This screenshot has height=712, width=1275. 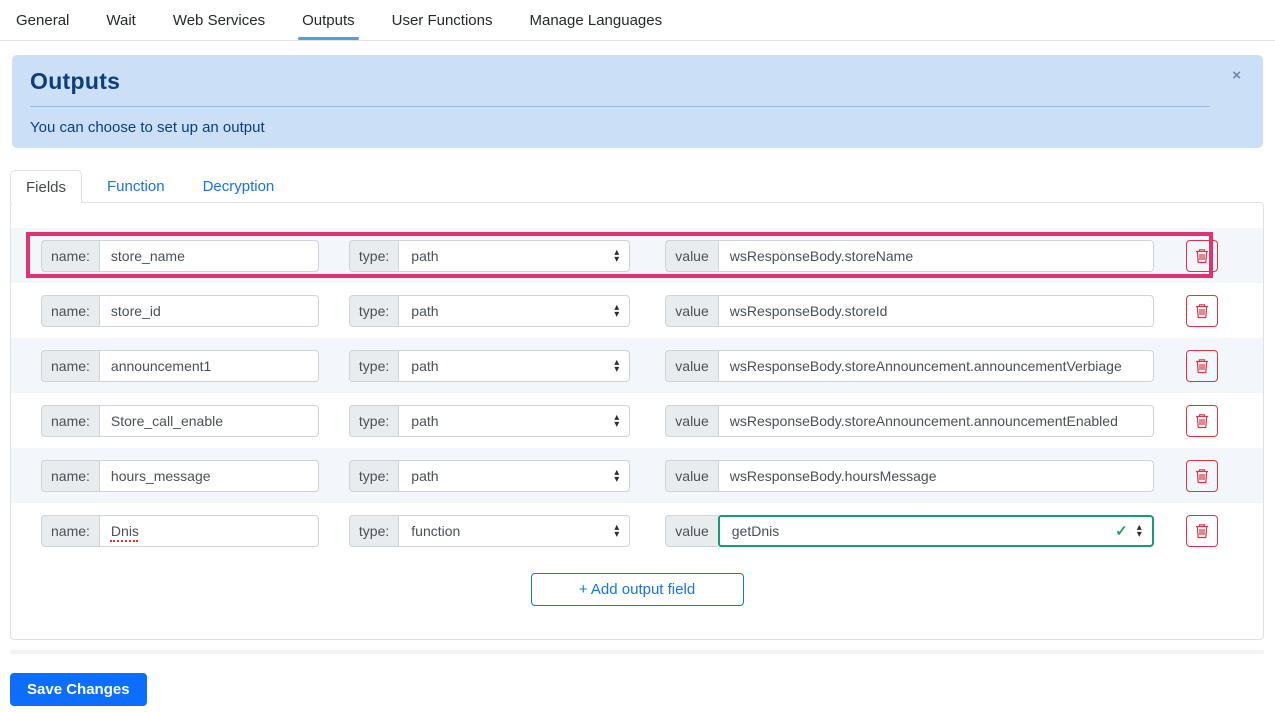 I want to click on tab-decryption: Decryption, so click(x=239, y=186).